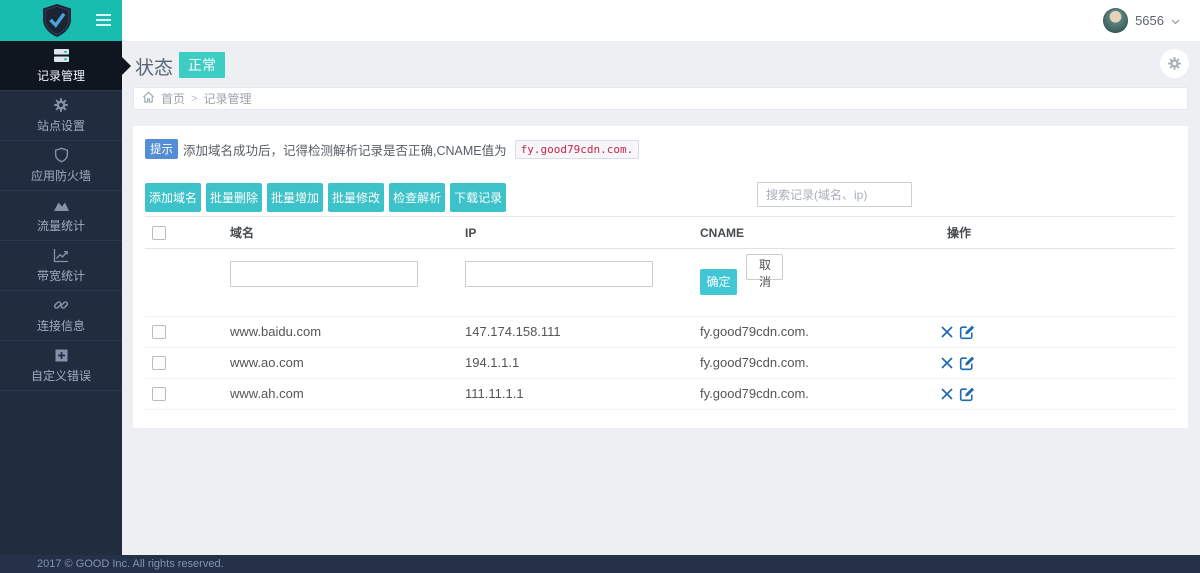  What do you see at coordinates (582, 363) in the screenshot?
I see `cell-ip: 194.1.1.1` at bounding box center [582, 363].